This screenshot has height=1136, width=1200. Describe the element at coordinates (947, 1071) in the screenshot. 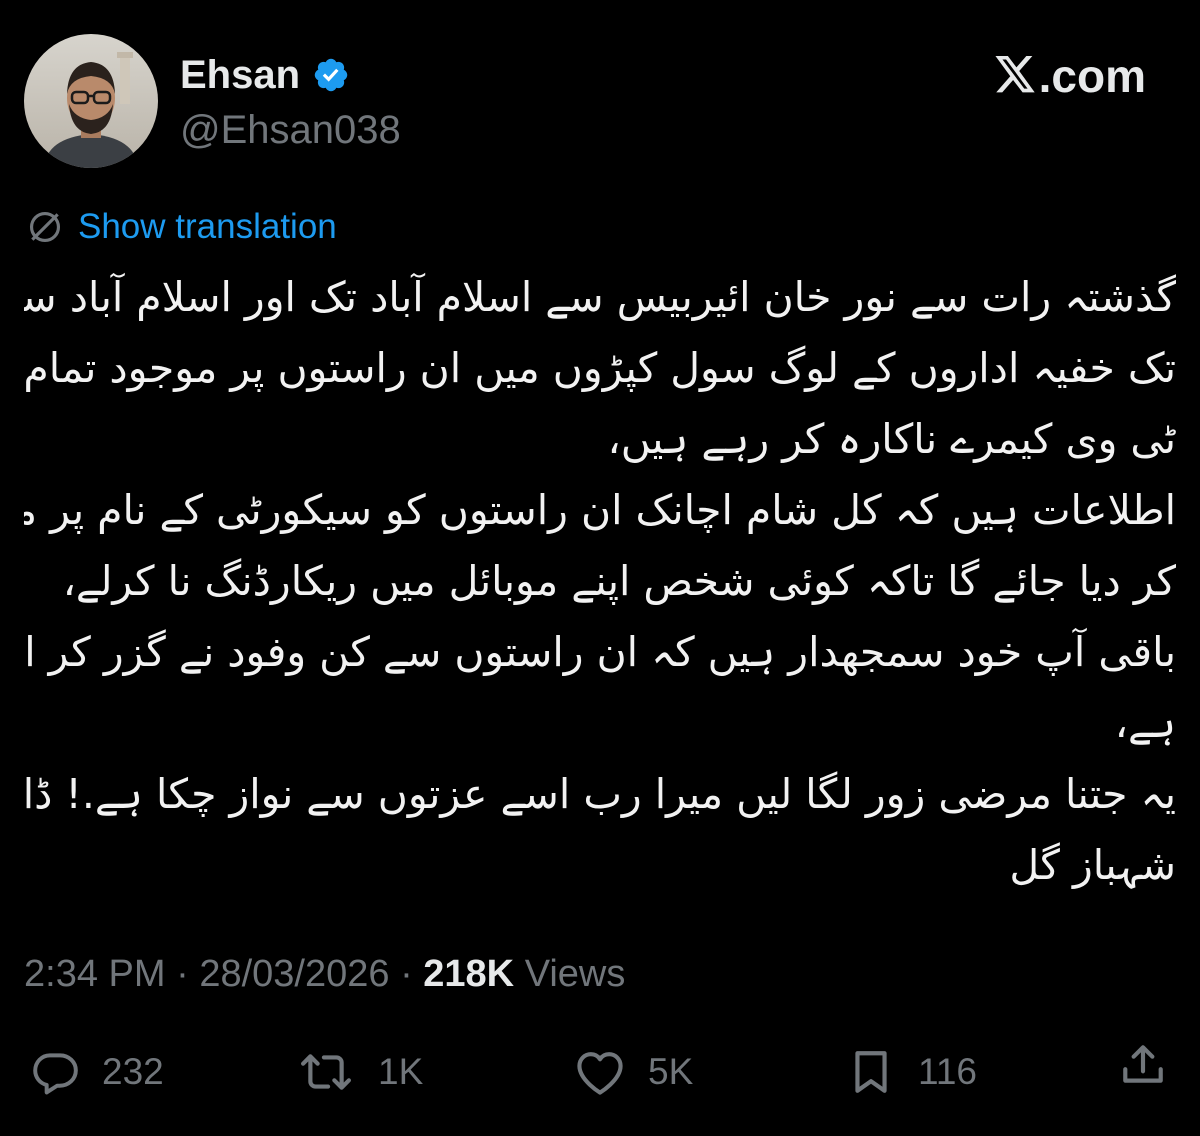

I see `bookmark-count: 116` at that location.